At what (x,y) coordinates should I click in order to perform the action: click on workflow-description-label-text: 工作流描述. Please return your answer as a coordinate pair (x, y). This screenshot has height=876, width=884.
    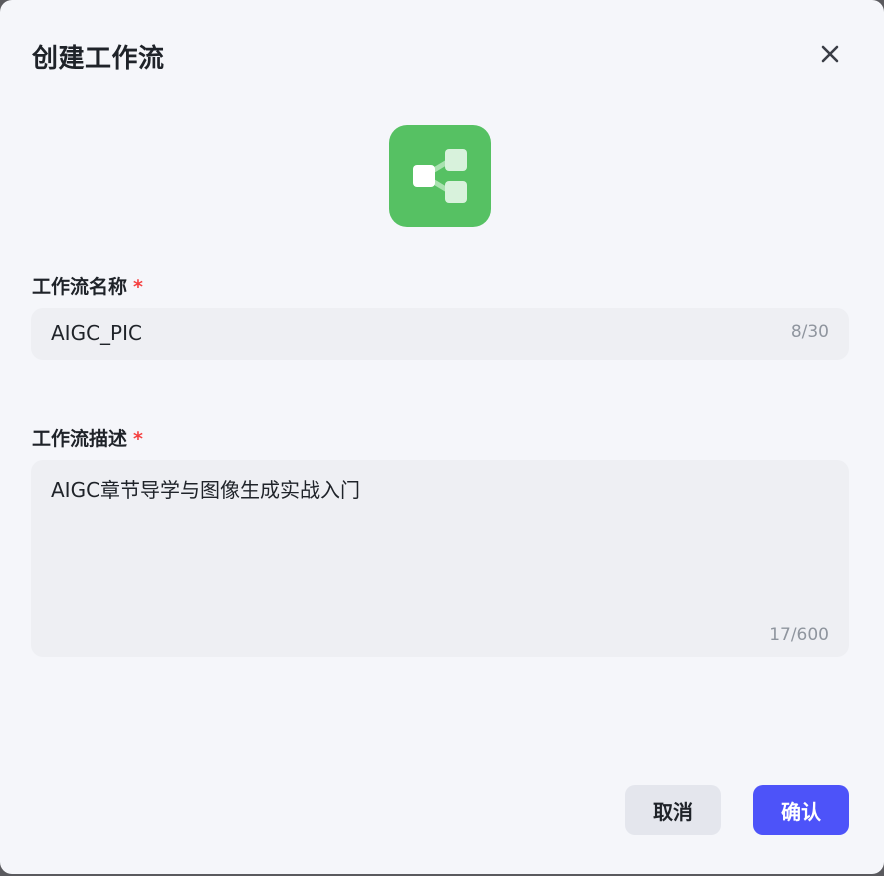
    Looking at the image, I should click on (80, 439).